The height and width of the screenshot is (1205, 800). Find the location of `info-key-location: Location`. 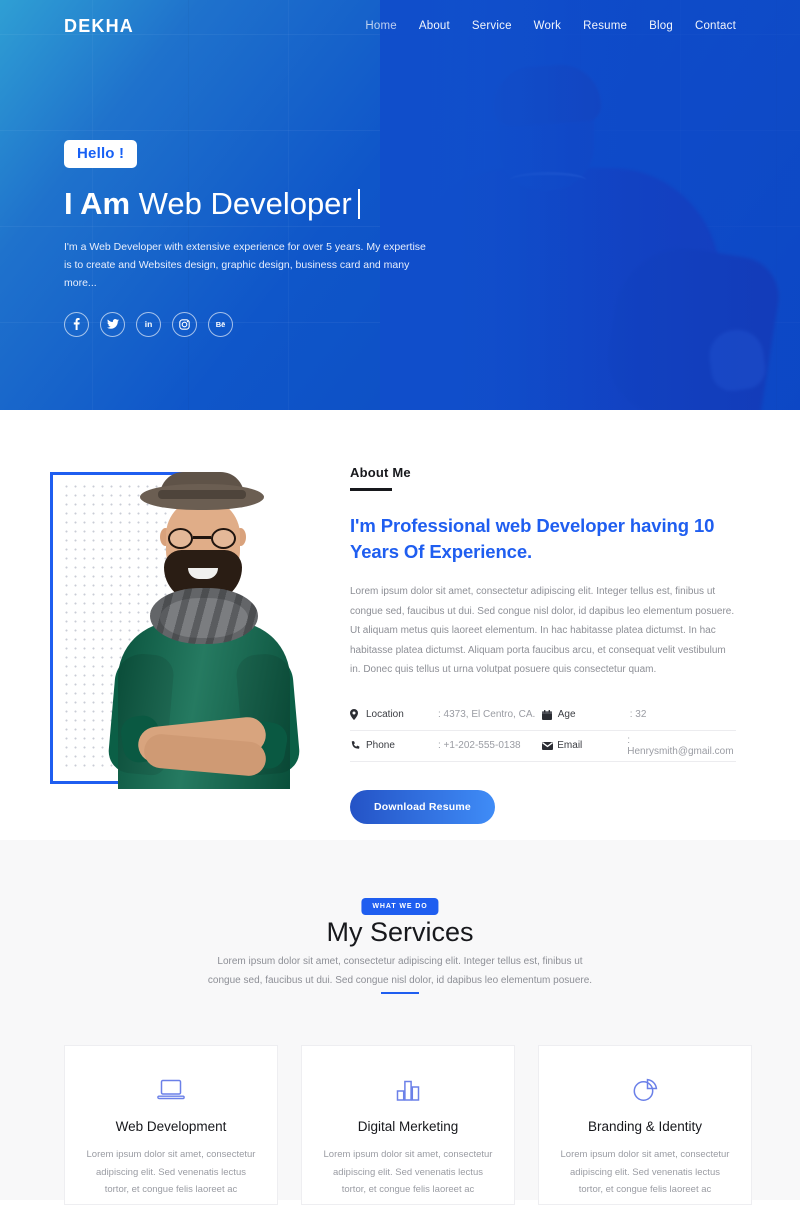

info-key-location: Location is located at coordinates (385, 715).